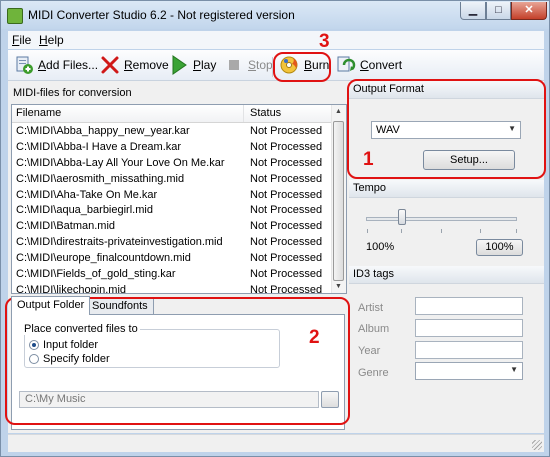  I want to click on row-filename: C:\MIDI\aerosmith_missathing.mid, so click(100, 178).